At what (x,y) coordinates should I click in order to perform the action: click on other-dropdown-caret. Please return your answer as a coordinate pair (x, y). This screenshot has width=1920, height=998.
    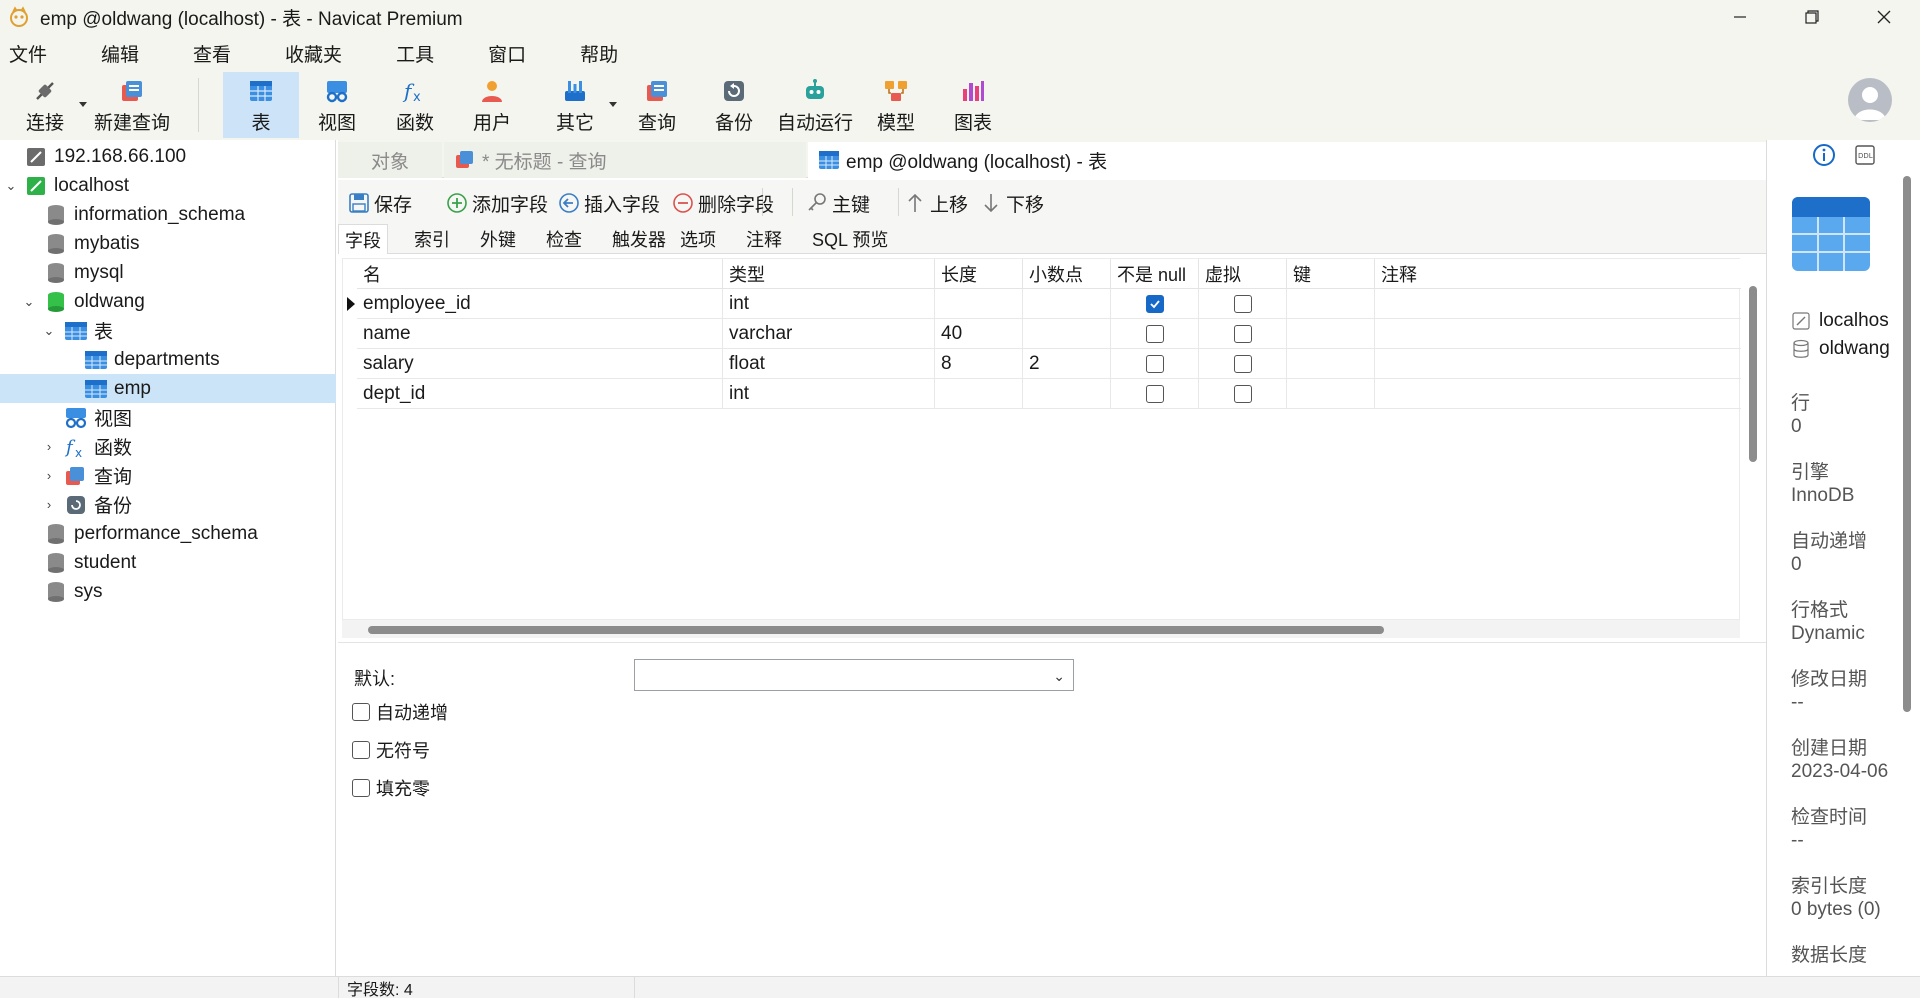
    Looking at the image, I should click on (613, 104).